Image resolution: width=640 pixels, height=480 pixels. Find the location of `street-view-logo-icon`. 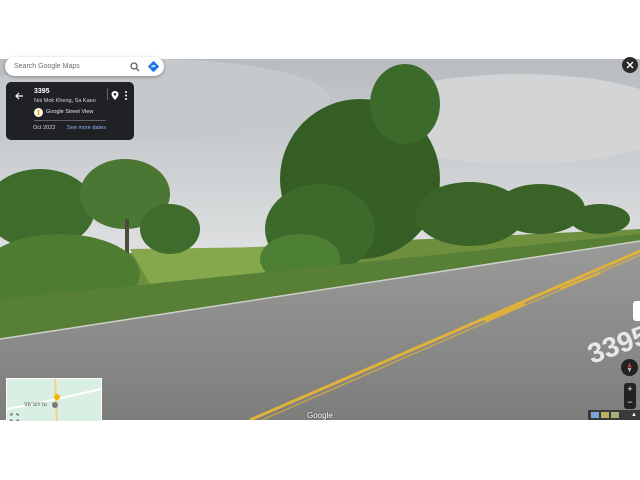

street-view-logo-icon is located at coordinates (38, 112).